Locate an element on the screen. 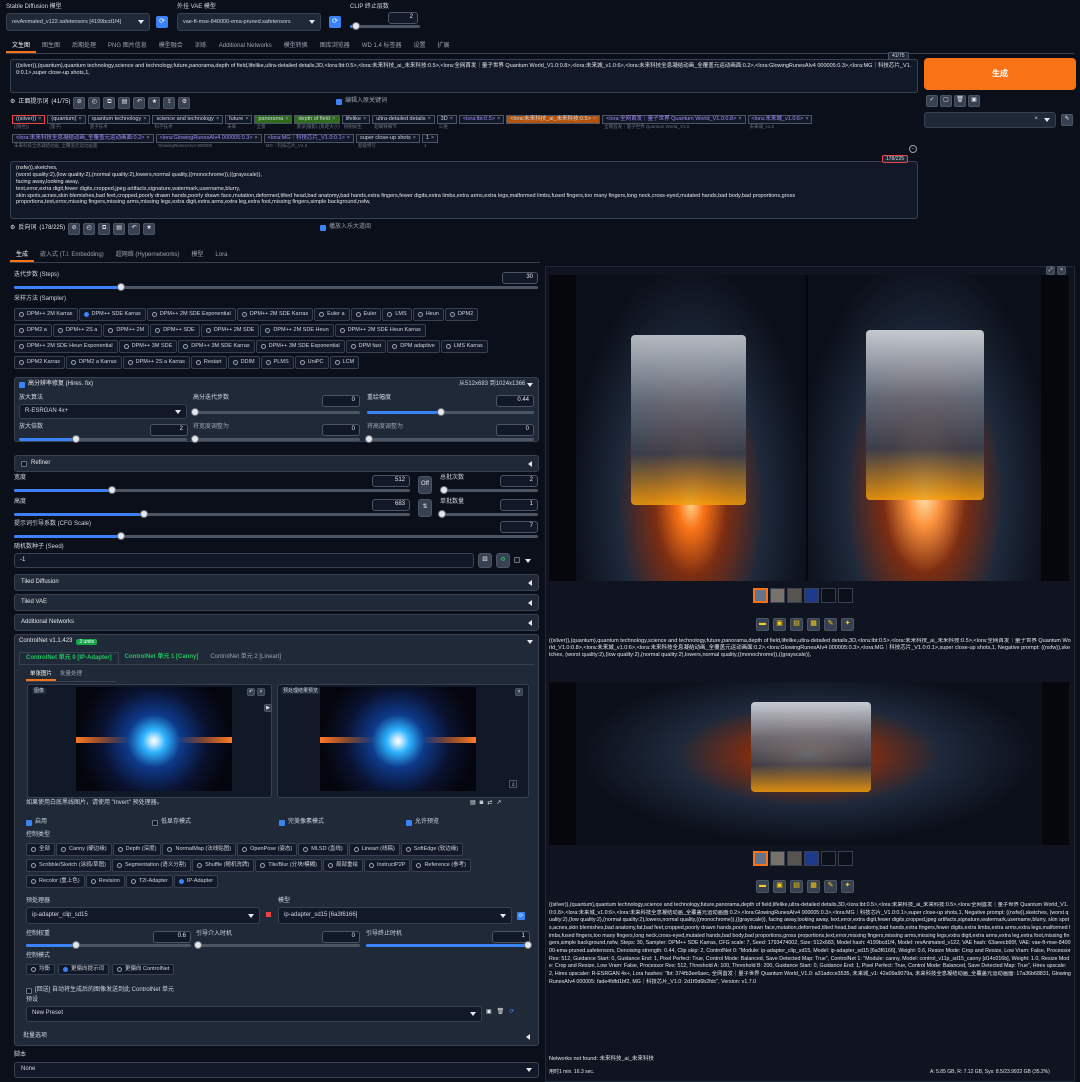 The width and height of the screenshot is (1080, 1082). sampler-option: DPM++ 2M SDE Heun Exponential is located at coordinates (66, 346).